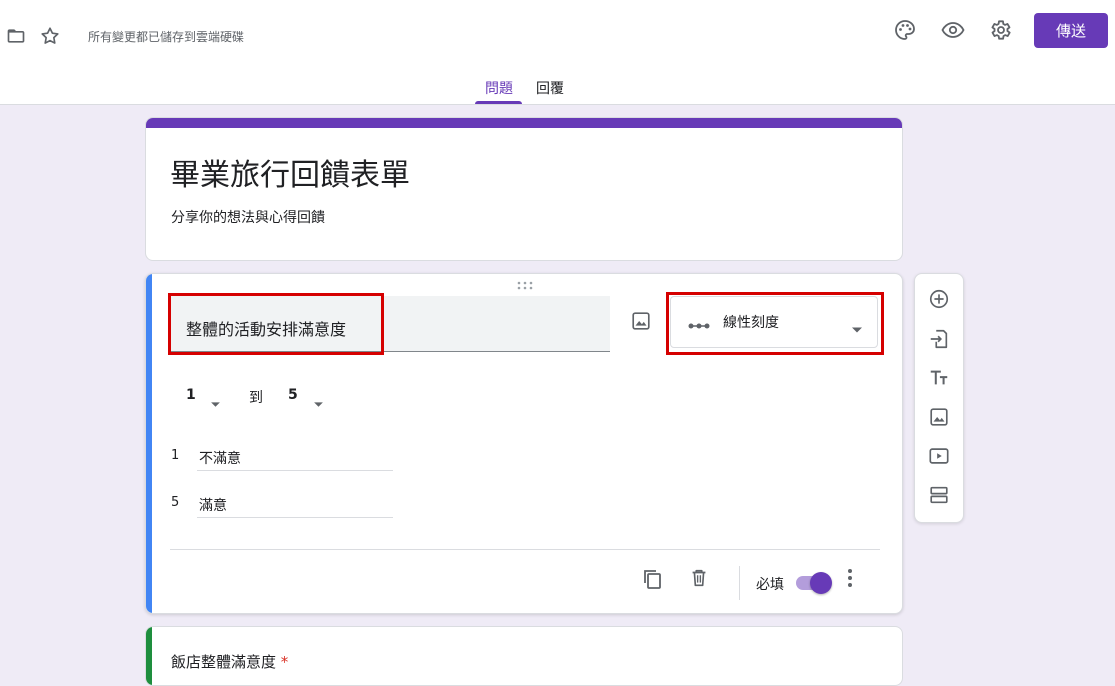 This screenshot has width=1115, height=686. Describe the element at coordinates (850, 580) in the screenshot. I see `more-options-icon` at that location.